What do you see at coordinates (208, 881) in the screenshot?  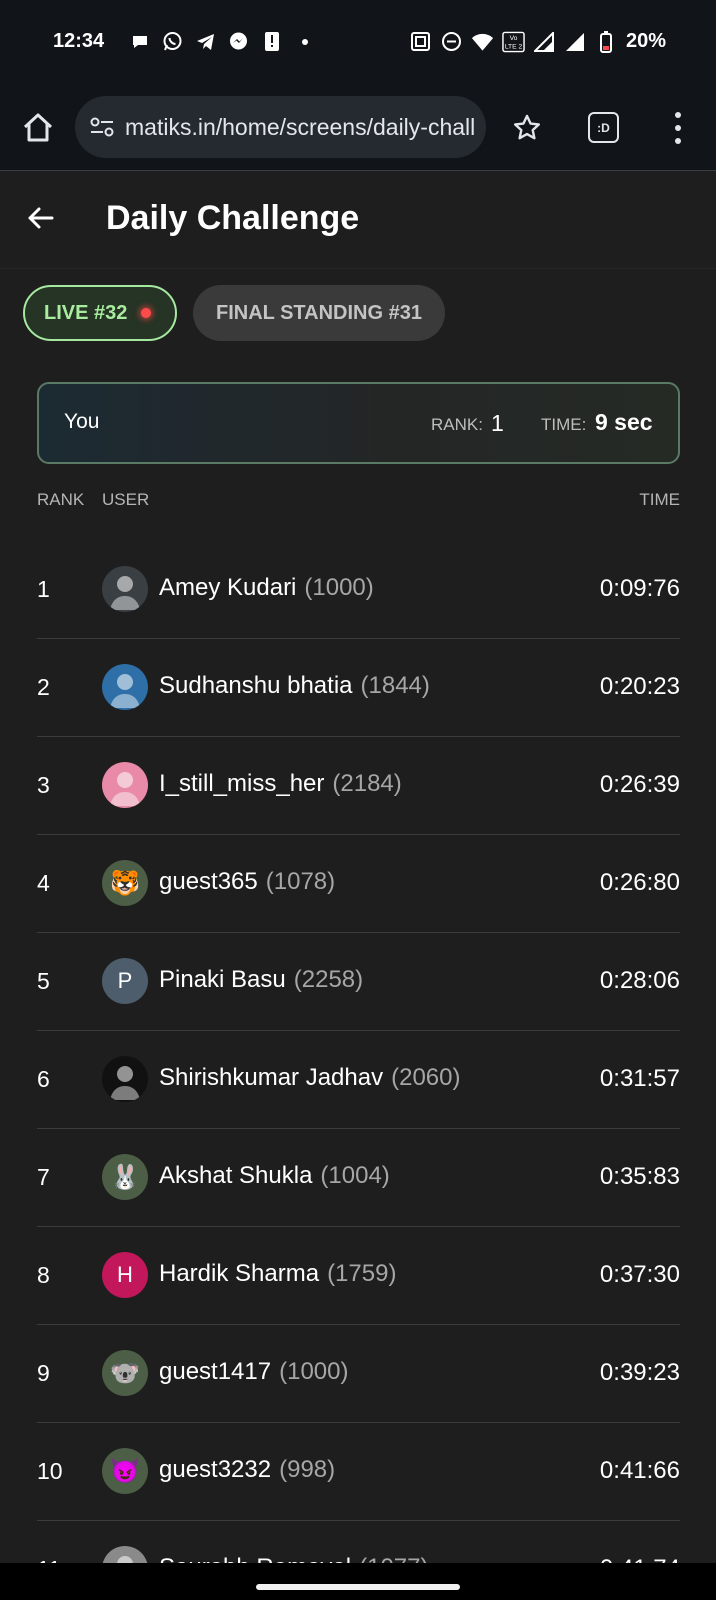 I see `row-username: guest365` at bounding box center [208, 881].